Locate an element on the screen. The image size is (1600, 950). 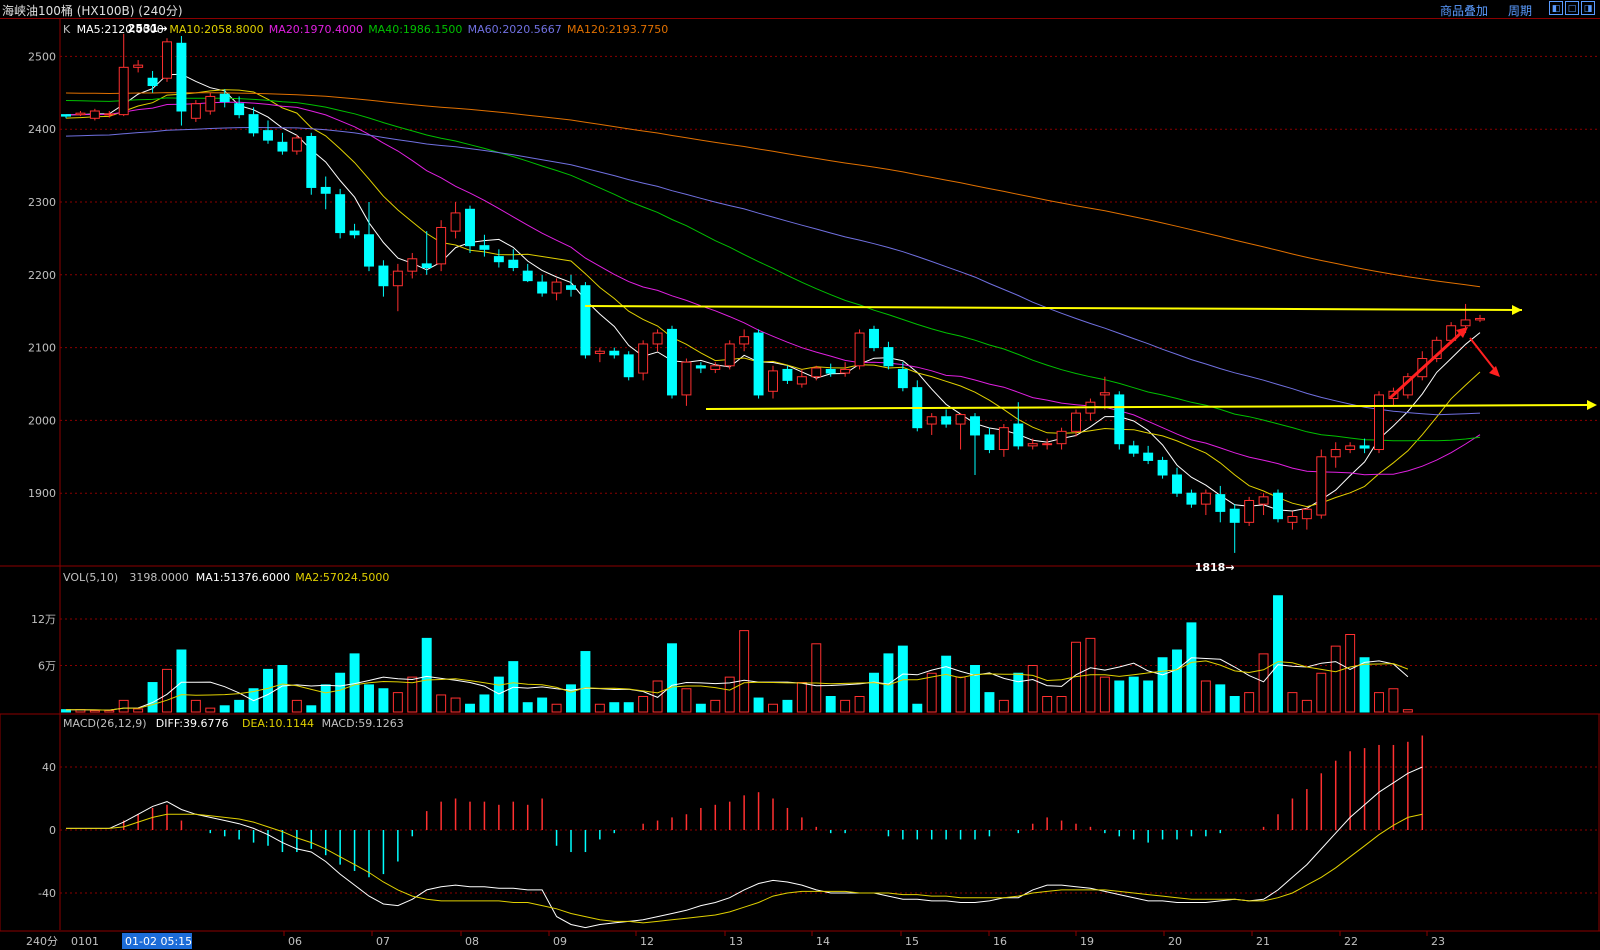
volume-legend-0: VOL(5,10) is located at coordinates (90, 577).